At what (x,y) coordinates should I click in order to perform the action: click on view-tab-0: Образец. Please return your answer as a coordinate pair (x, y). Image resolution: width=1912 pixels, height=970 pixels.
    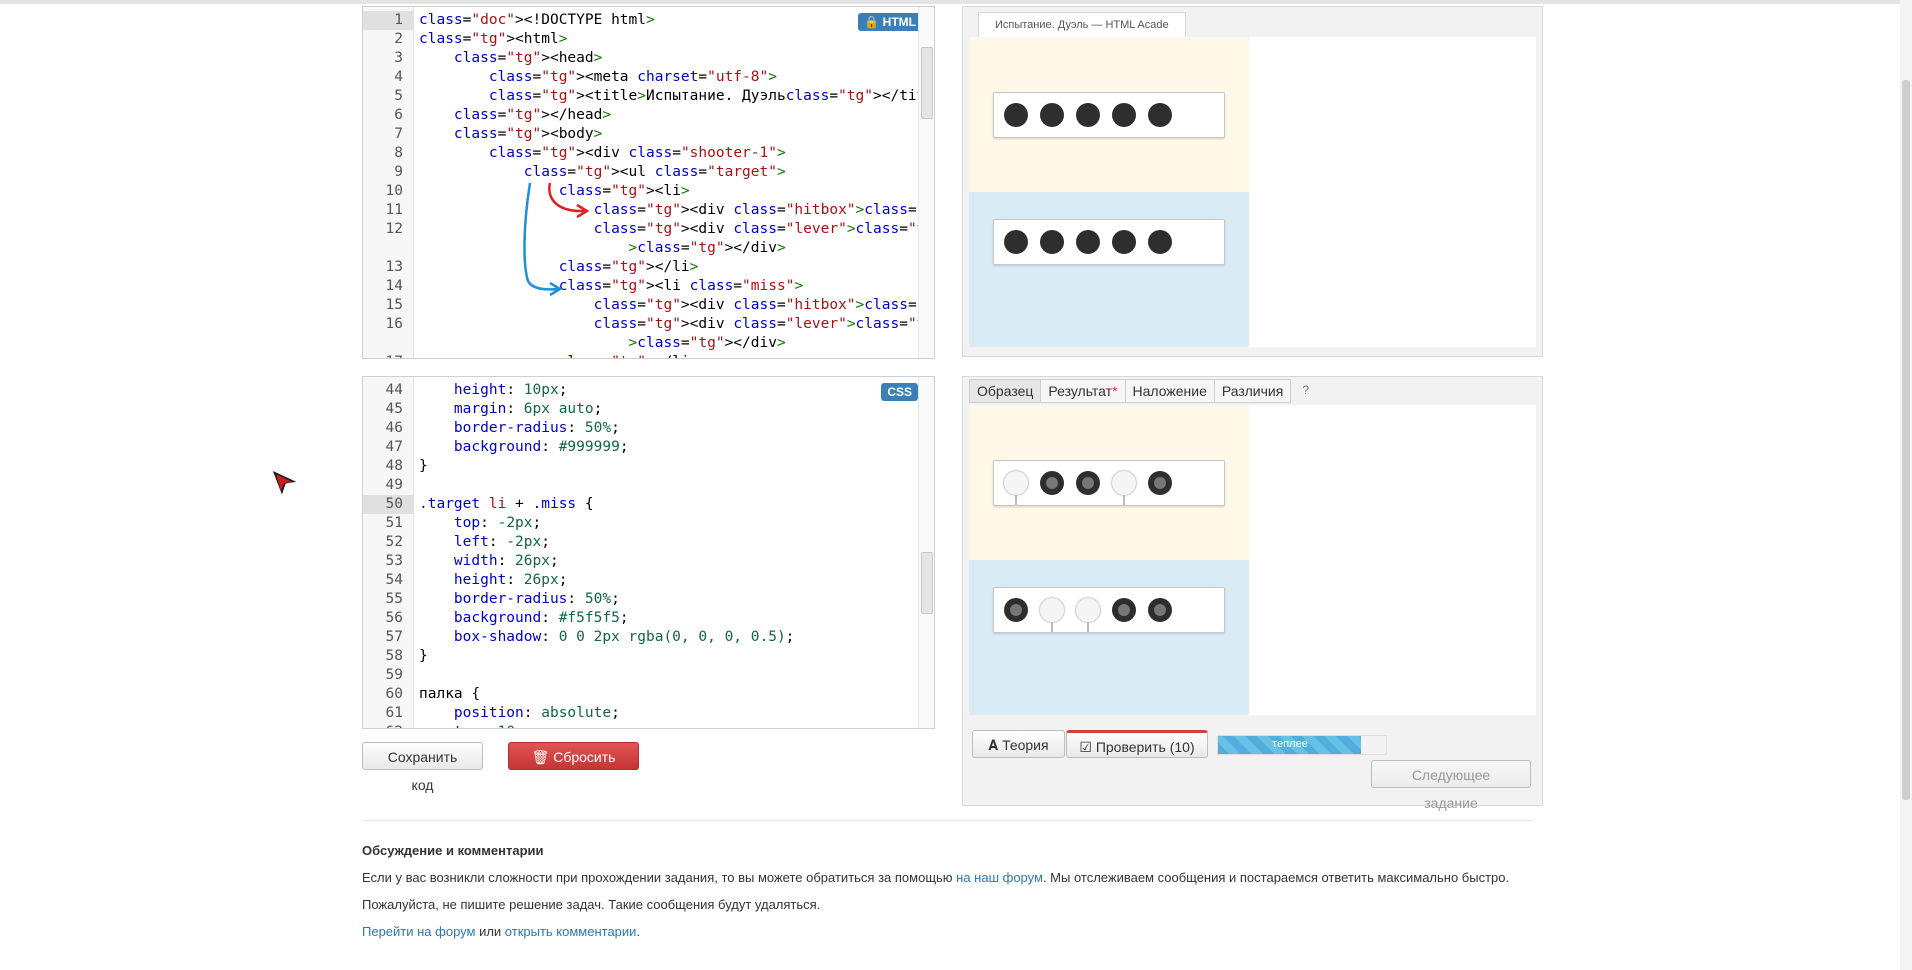
    Looking at the image, I should click on (1005, 391).